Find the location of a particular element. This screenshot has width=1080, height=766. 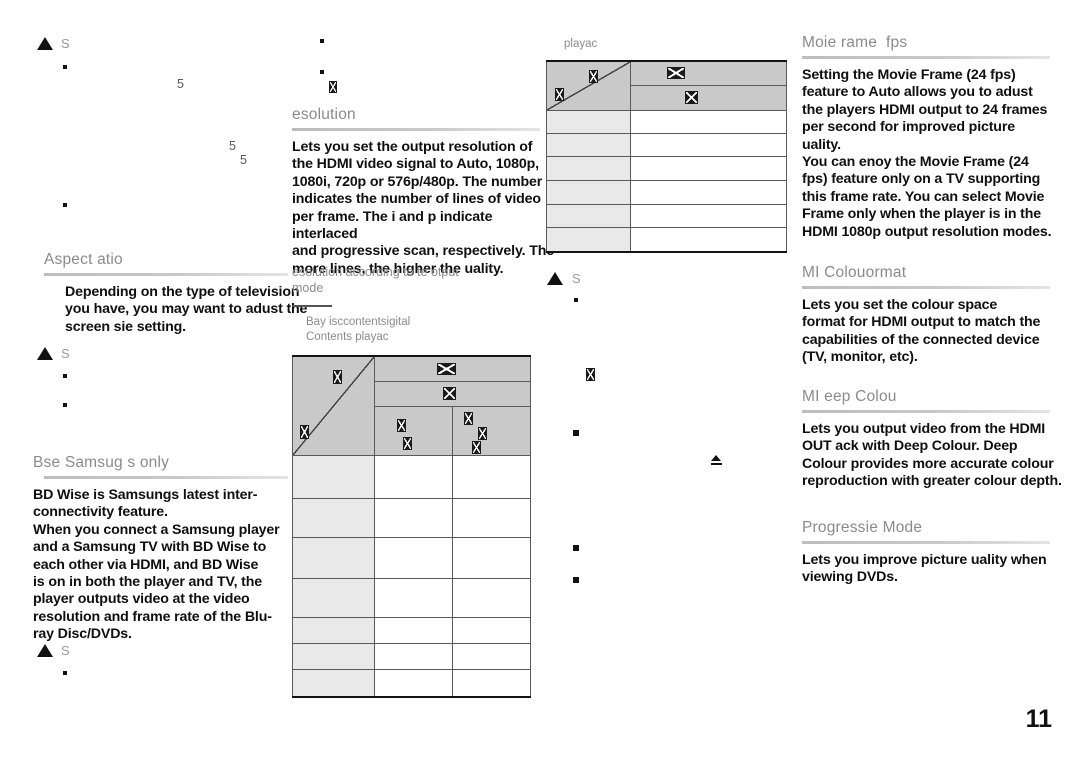

table-header-cell is located at coordinates (491, 431).